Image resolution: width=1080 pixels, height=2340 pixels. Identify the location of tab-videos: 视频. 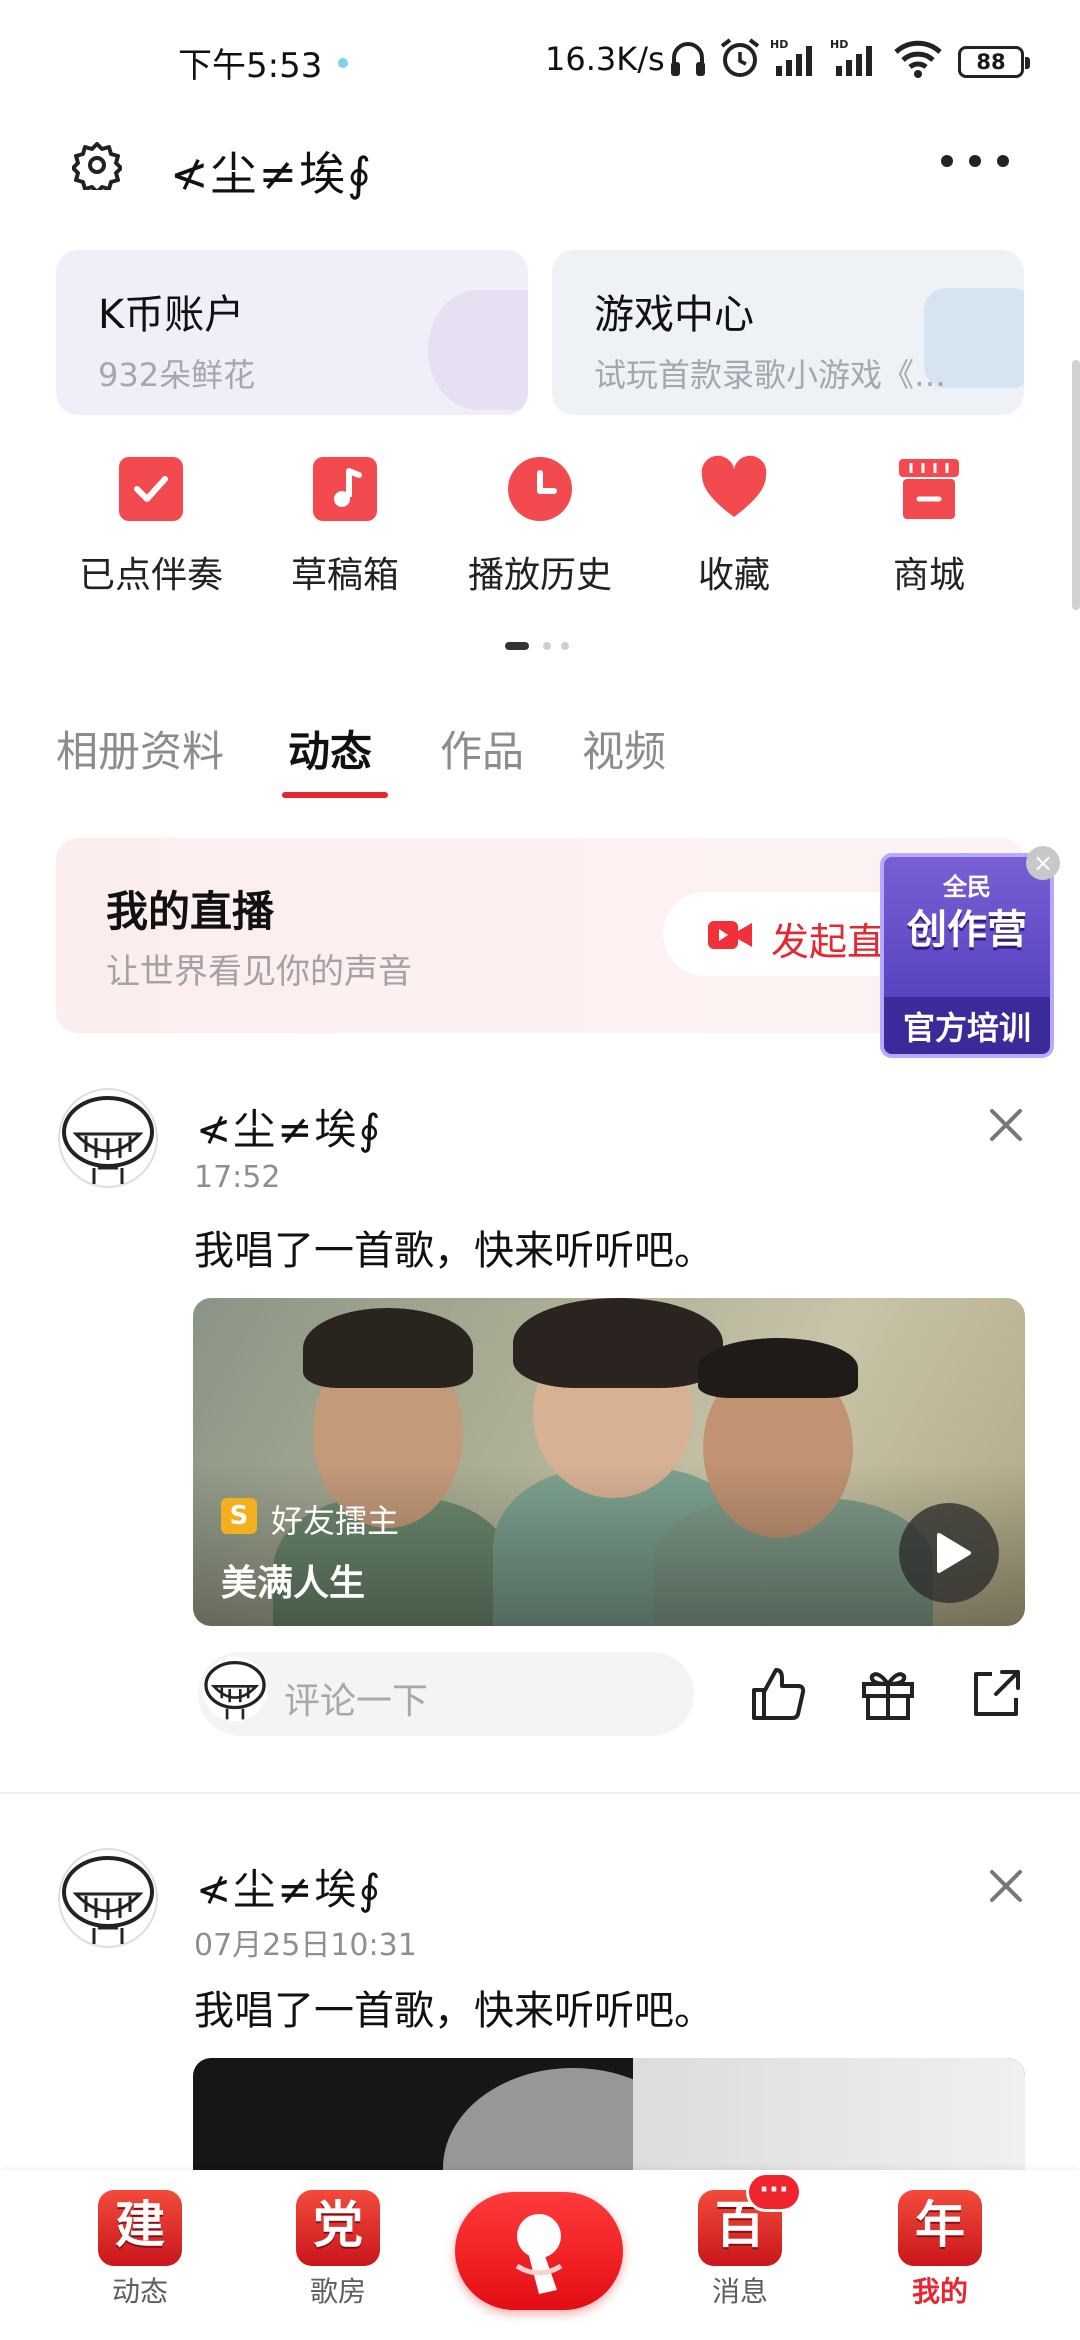
(624, 748).